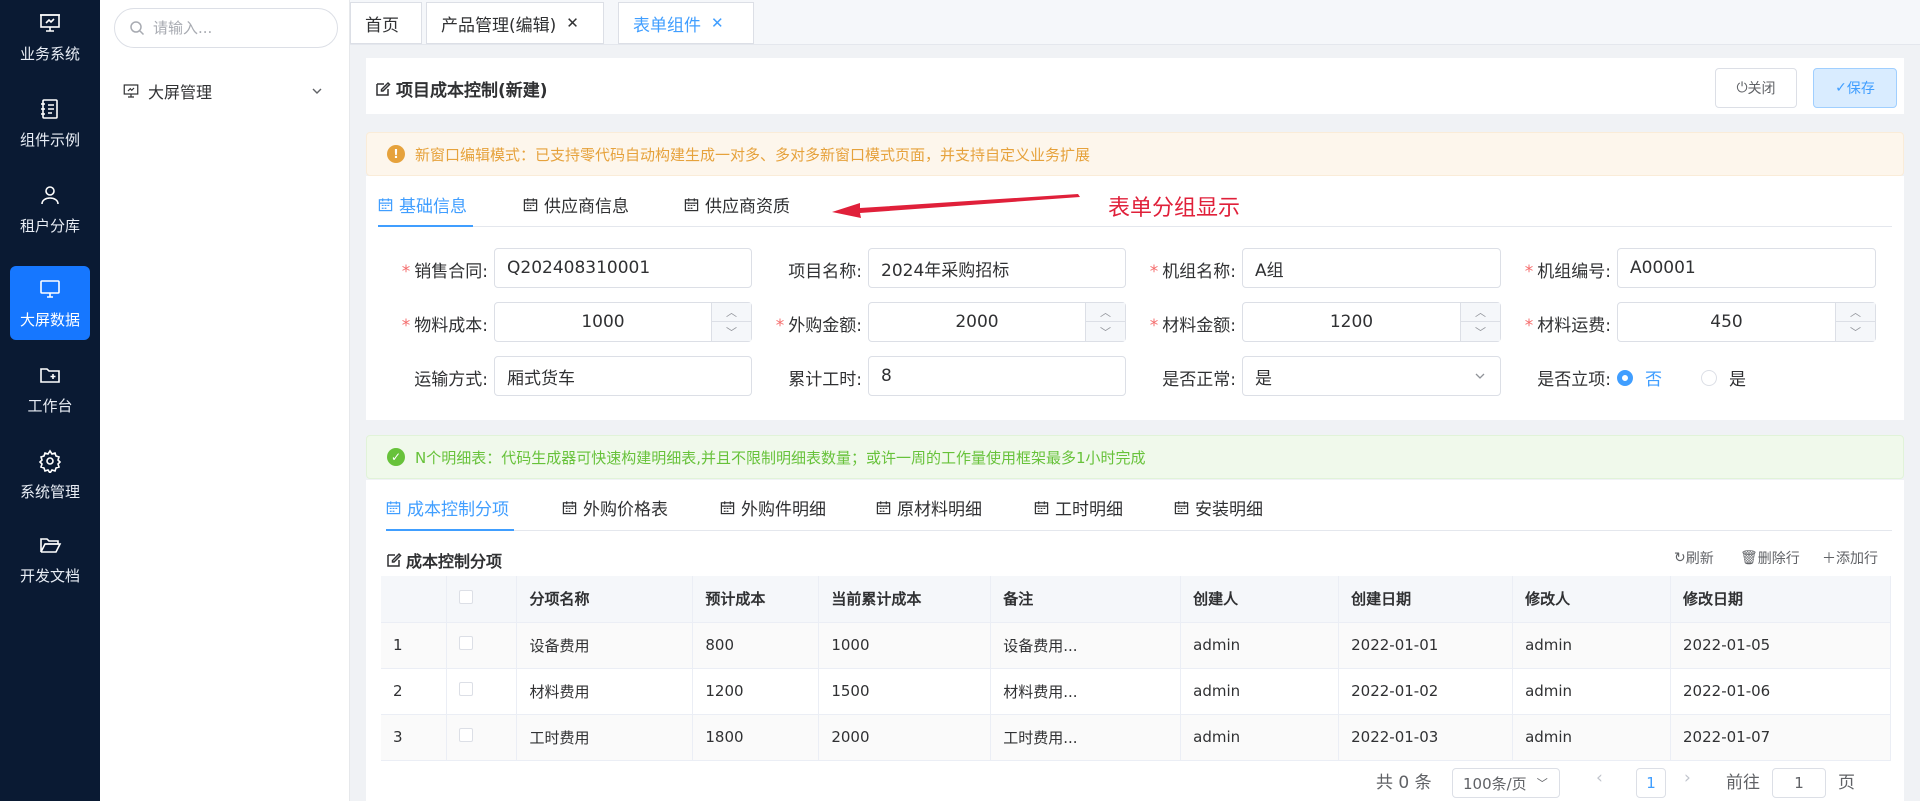 This screenshot has height=801, width=1920. Describe the element at coordinates (1780, 737) in the screenshot. I see `table-cell: 2022-01-07` at that location.